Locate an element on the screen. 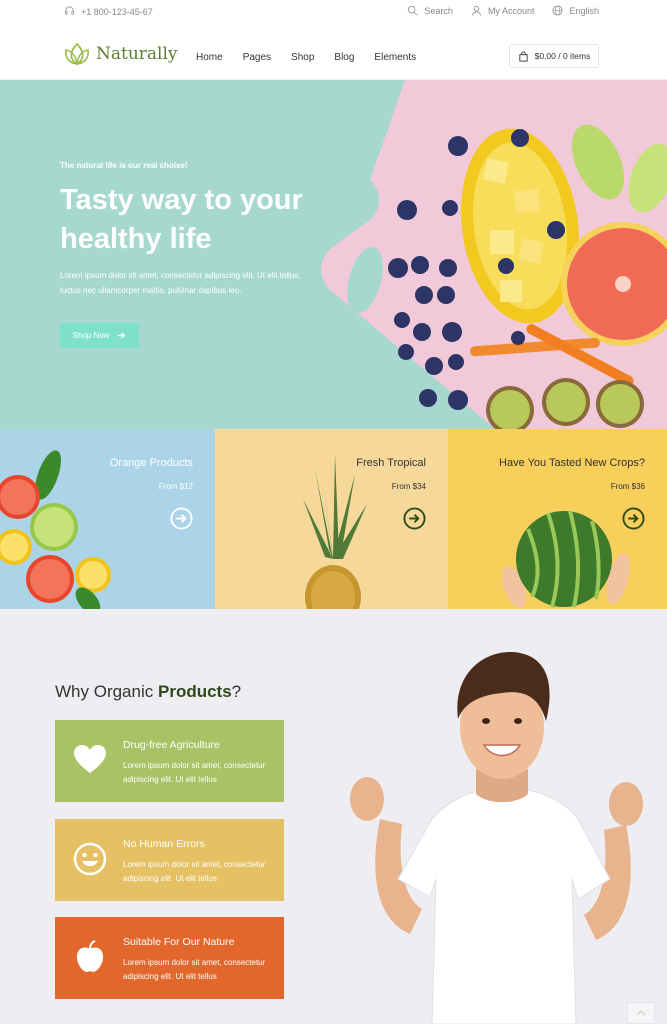 This screenshot has height=1024, width=667. feature-title: Drug-free Agriculture is located at coordinates (171, 745).